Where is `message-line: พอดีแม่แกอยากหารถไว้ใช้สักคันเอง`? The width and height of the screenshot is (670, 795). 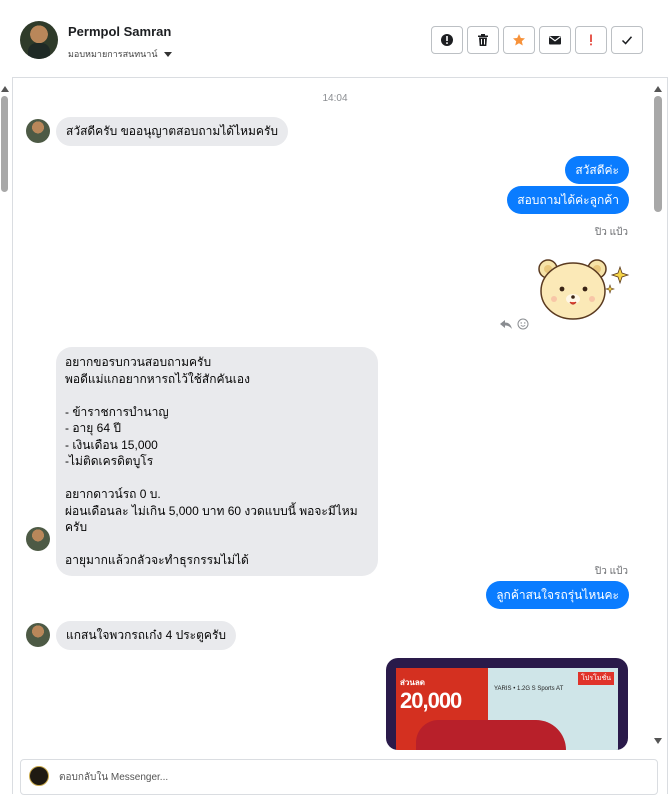
message-line: พอดีแม่แกอยากหารถไว้ใช้สักคันเอง is located at coordinates (157, 378).